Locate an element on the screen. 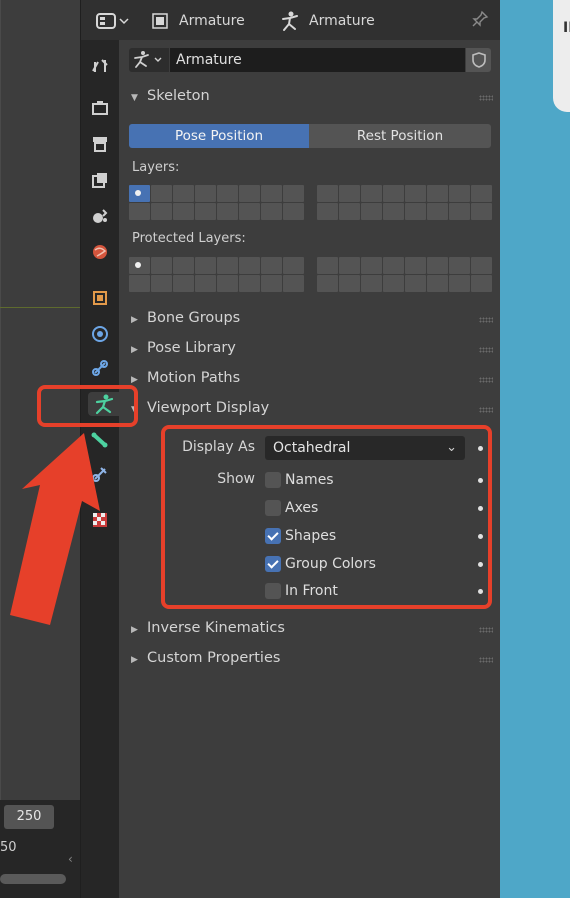  tool-tab is located at coordinates (100, 66).